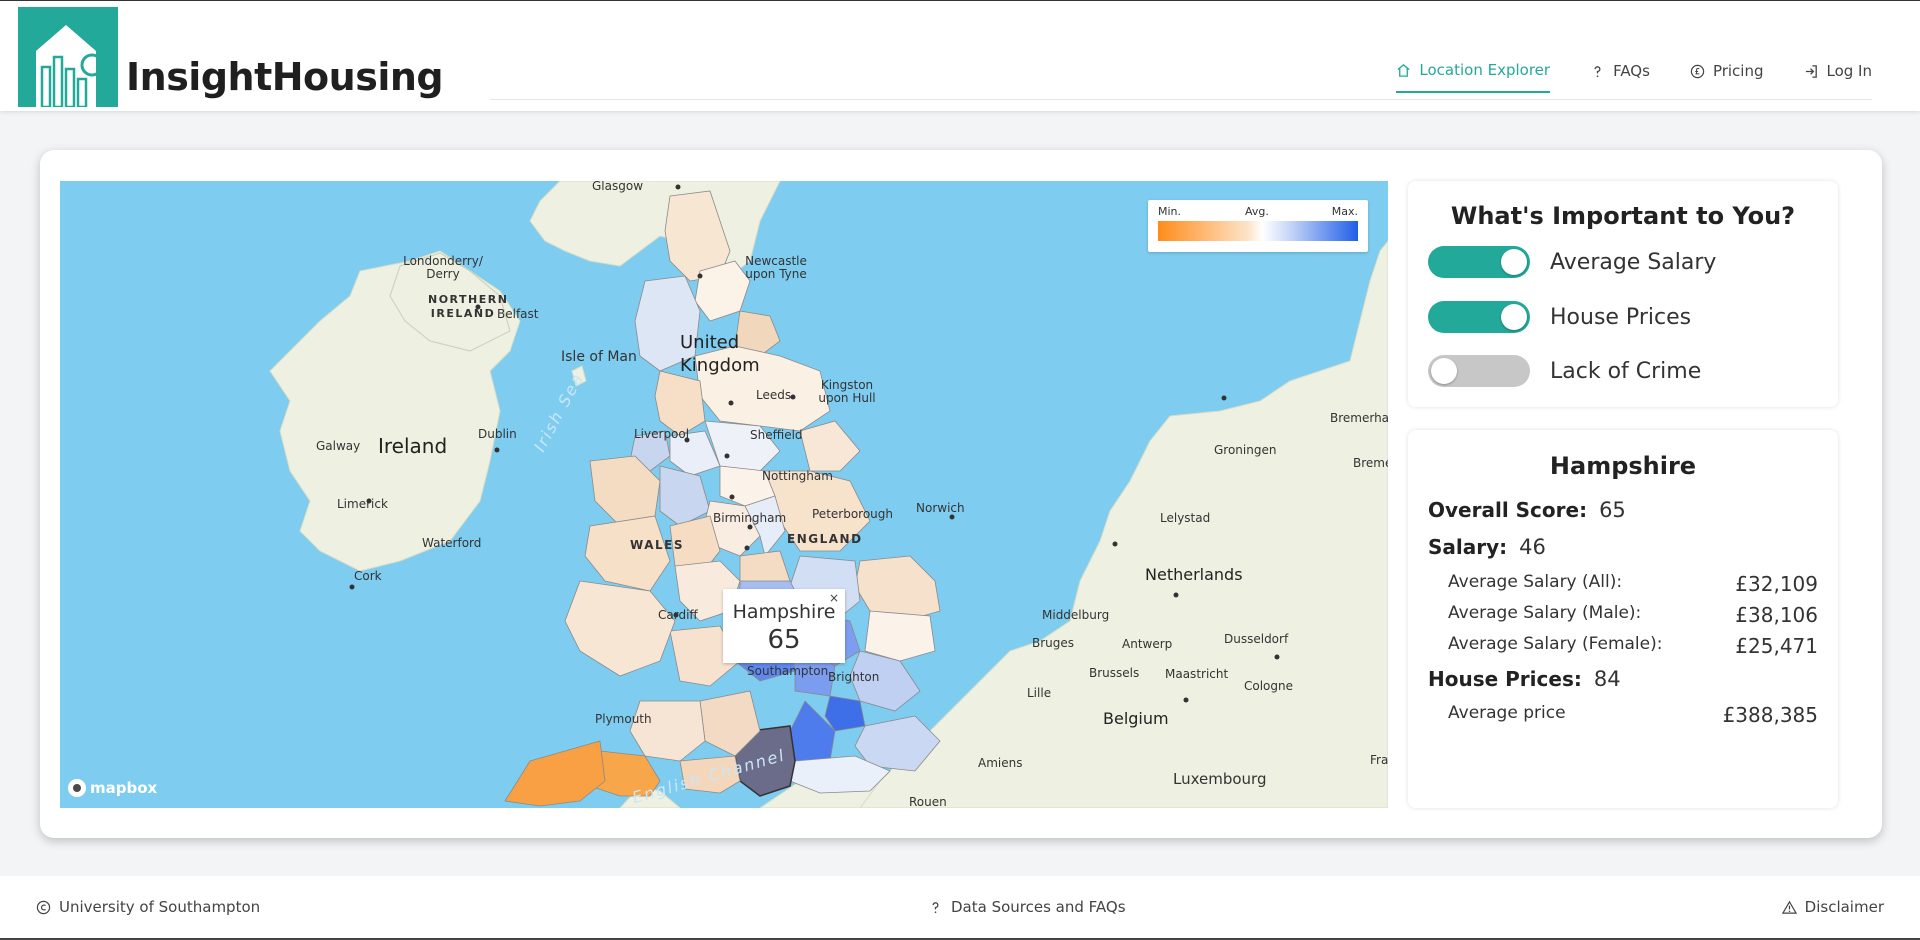 Image resolution: width=1920 pixels, height=940 pixels. Describe the element at coordinates (1776, 615) in the screenshot. I see `salary-row-value: £38,106` at that location.